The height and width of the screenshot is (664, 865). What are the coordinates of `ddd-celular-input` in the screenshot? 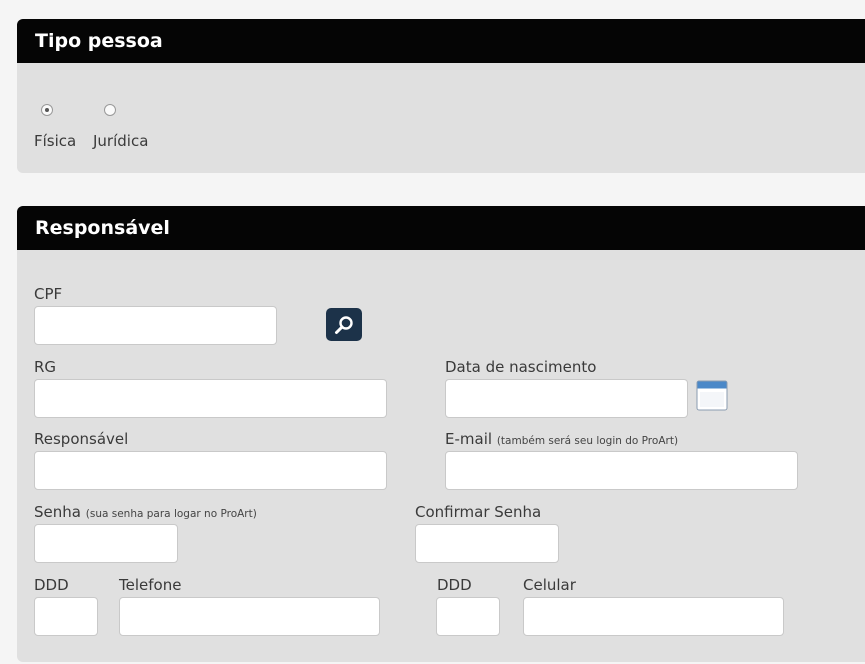 It's located at (468, 616).